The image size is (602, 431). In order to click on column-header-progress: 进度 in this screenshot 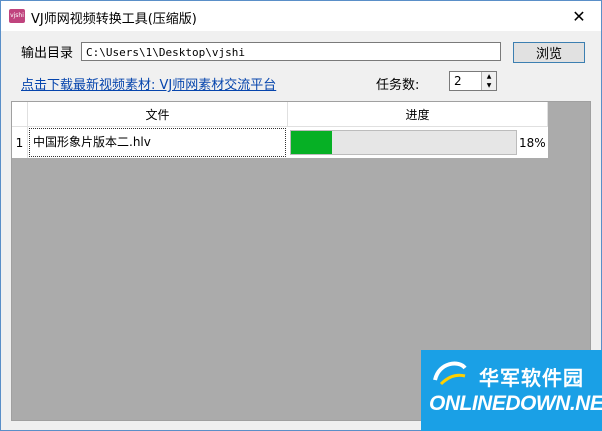, I will do `click(418, 114)`.